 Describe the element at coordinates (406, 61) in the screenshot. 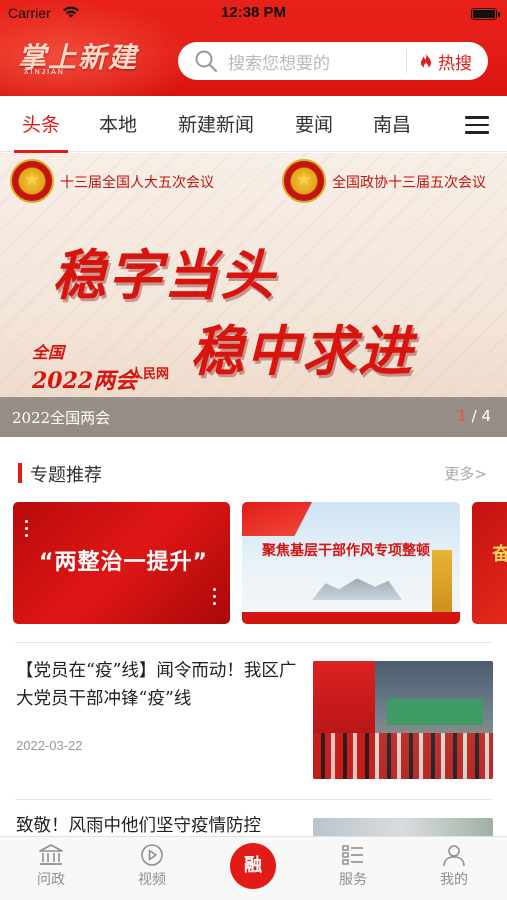

I see `search-divider` at that location.